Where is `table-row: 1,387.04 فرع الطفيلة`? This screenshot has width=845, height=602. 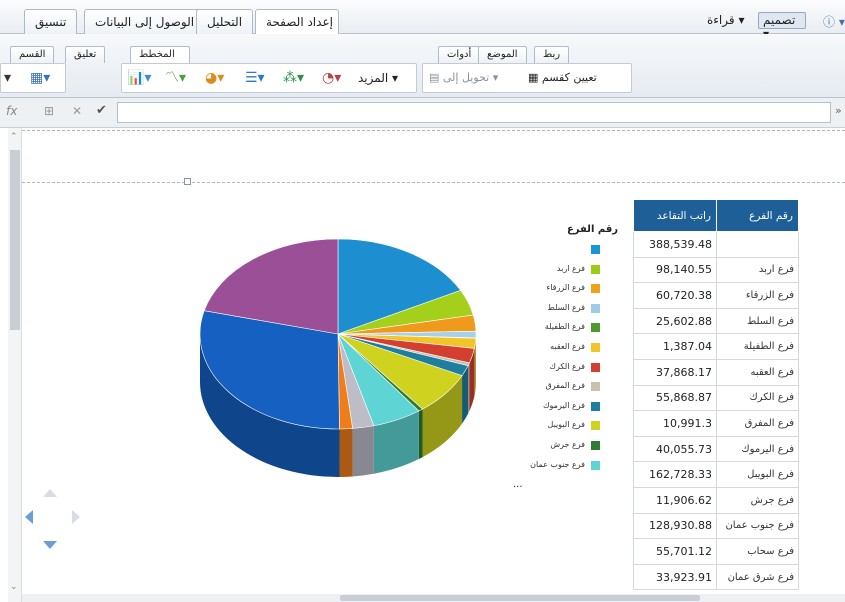 table-row: 1,387.04 فرع الطفيلة is located at coordinates (716, 346).